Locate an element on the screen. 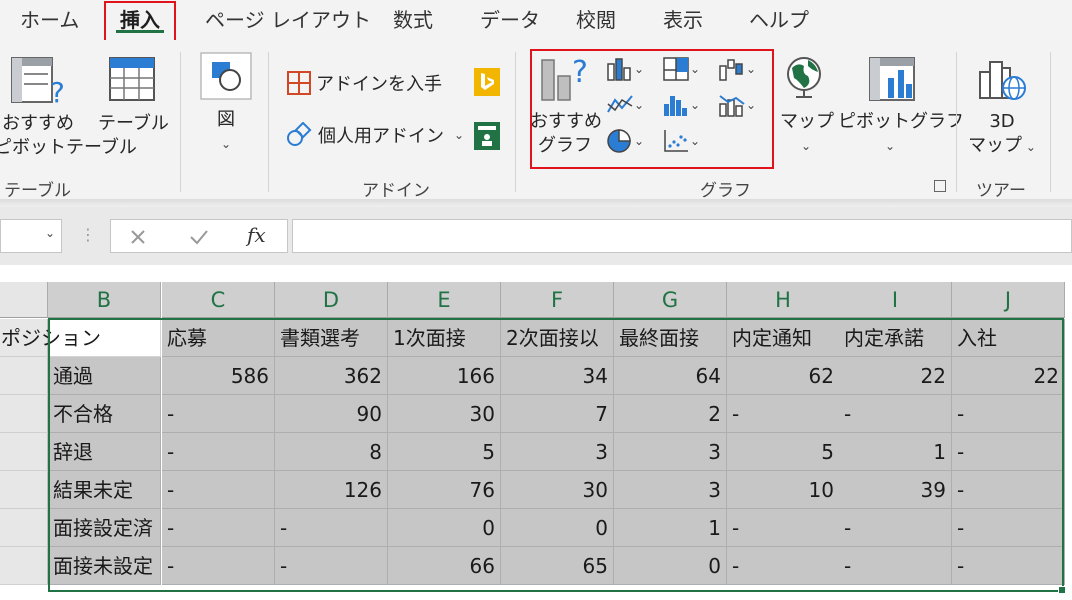  table-cell: 65 is located at coordinates (557, 566).